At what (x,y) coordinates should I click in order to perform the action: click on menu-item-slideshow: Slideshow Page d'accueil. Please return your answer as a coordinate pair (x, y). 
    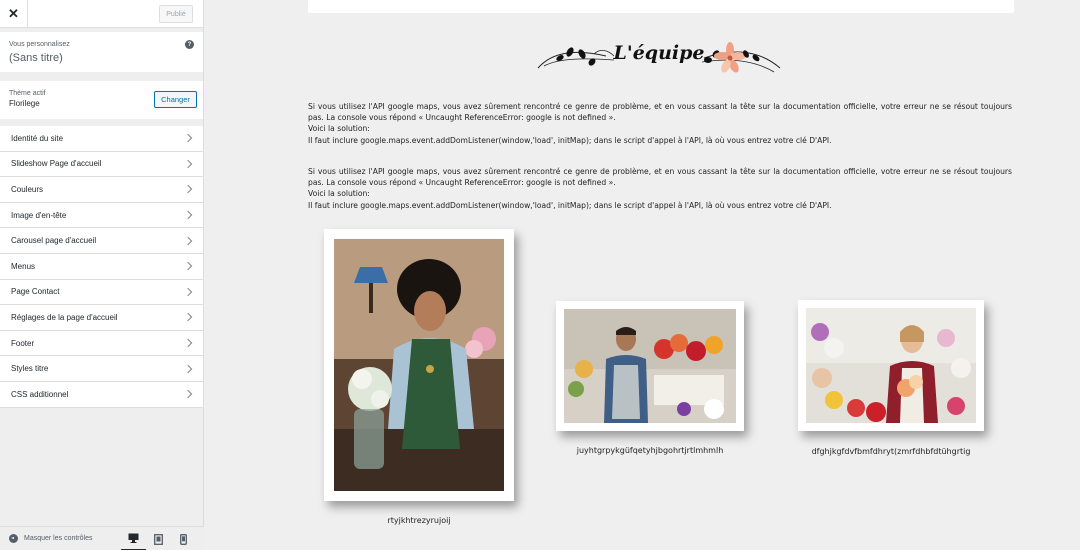
    Looking at the image, I should click on (101, 164).